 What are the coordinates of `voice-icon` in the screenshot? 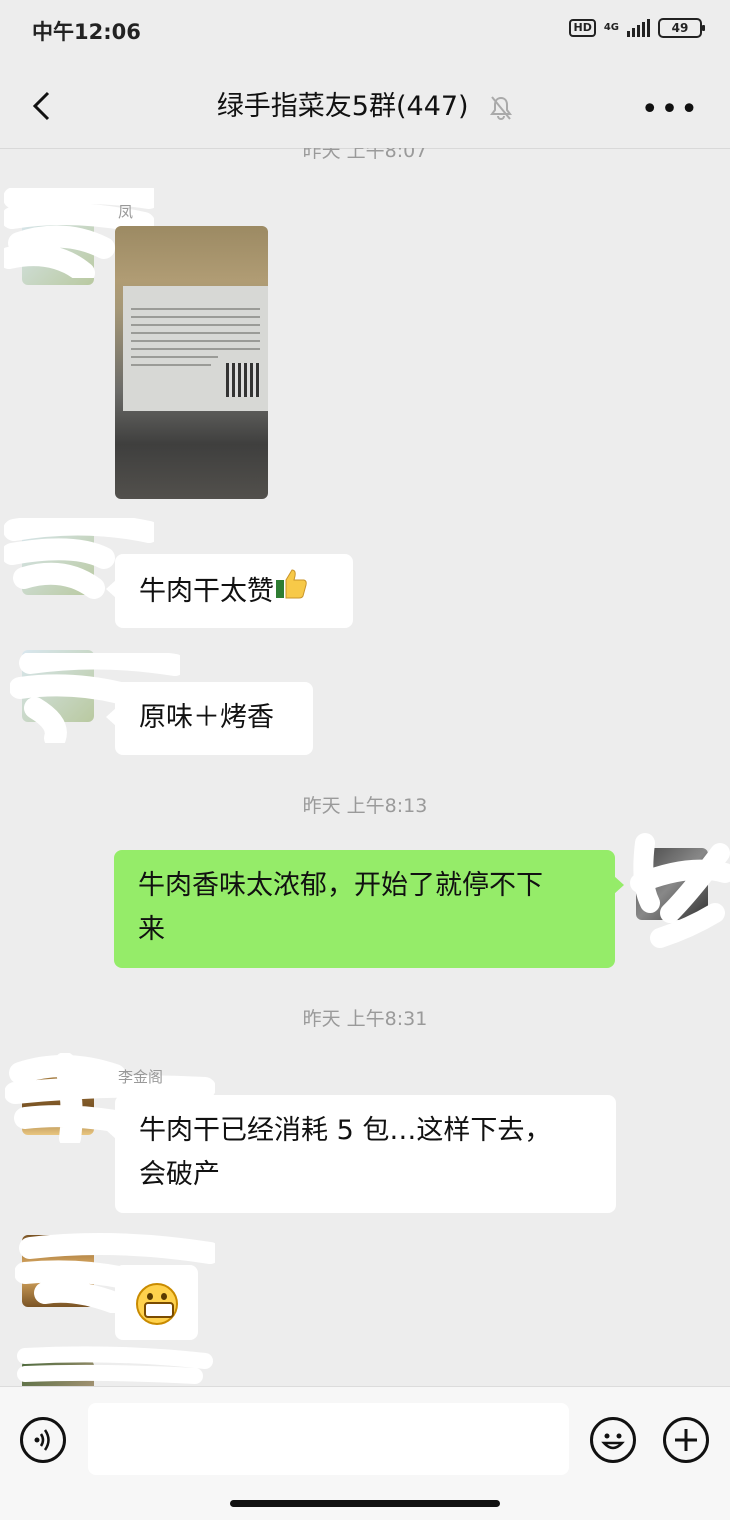 It's located at (43, 1440).